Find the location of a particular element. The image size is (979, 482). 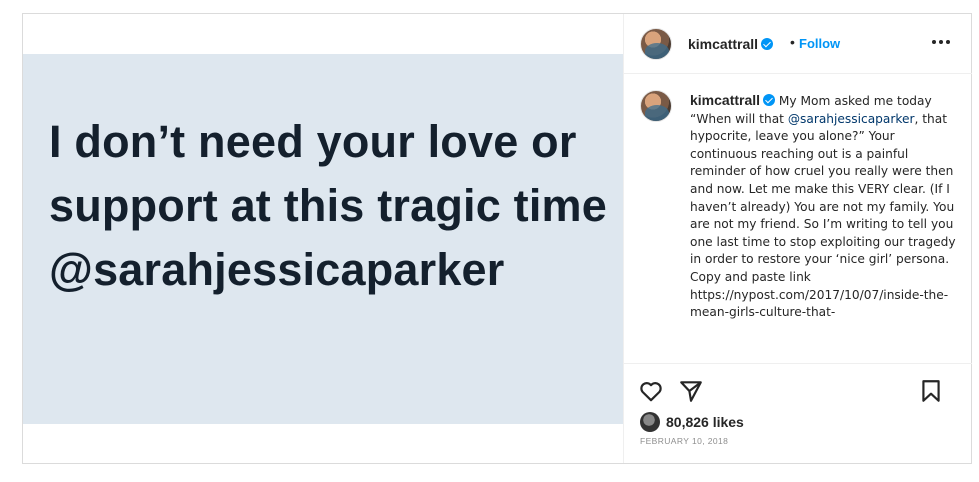

caption-username: kimcattrall is located at coordinates (733, 100).